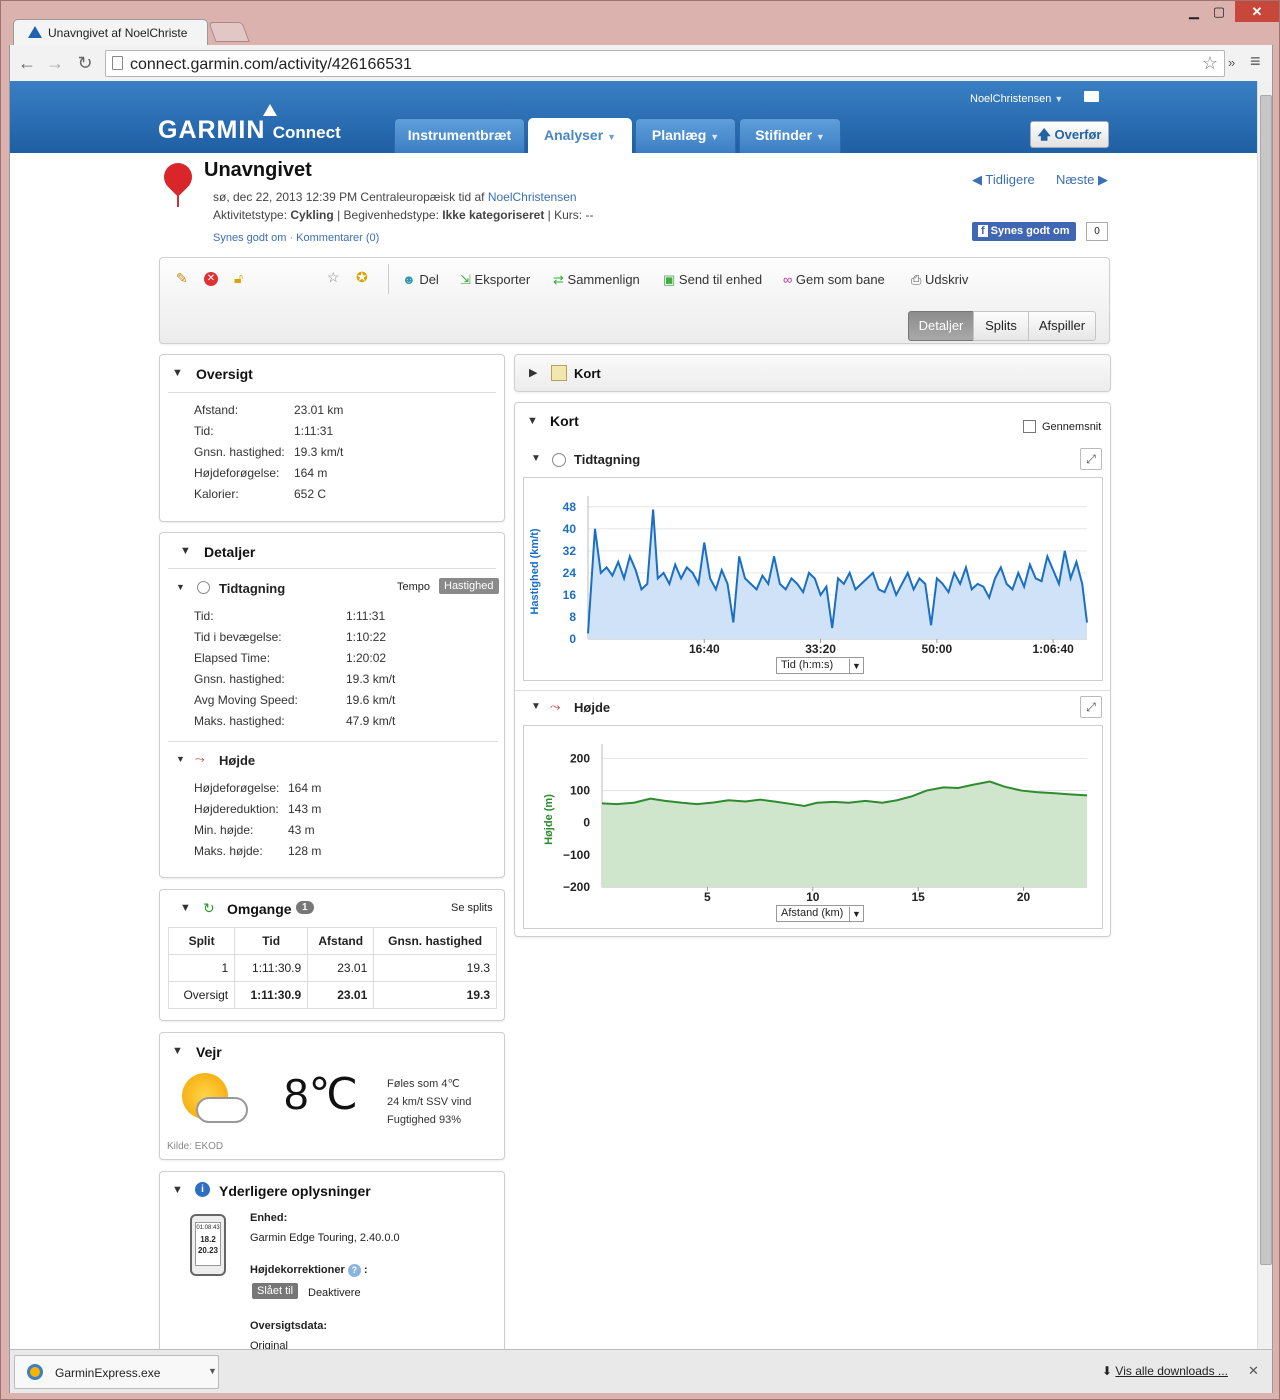 This screenshot has width=1280, height=1400. What do you see at coordinates (305, 907) in the screenshot?
I see `laps-count-badge: 1` at bounding box center [305, 907].